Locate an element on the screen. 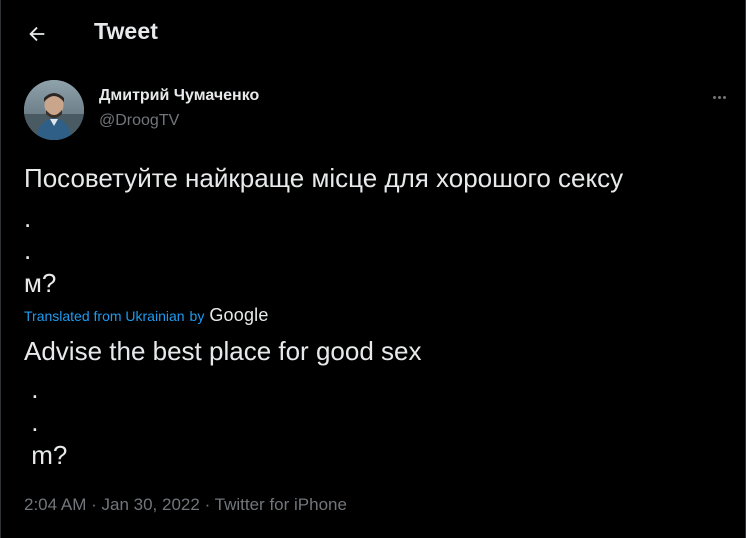 The width and height of the screenshot is (746, 538). more-horizontal-icon is located at coordinates (714, 97).